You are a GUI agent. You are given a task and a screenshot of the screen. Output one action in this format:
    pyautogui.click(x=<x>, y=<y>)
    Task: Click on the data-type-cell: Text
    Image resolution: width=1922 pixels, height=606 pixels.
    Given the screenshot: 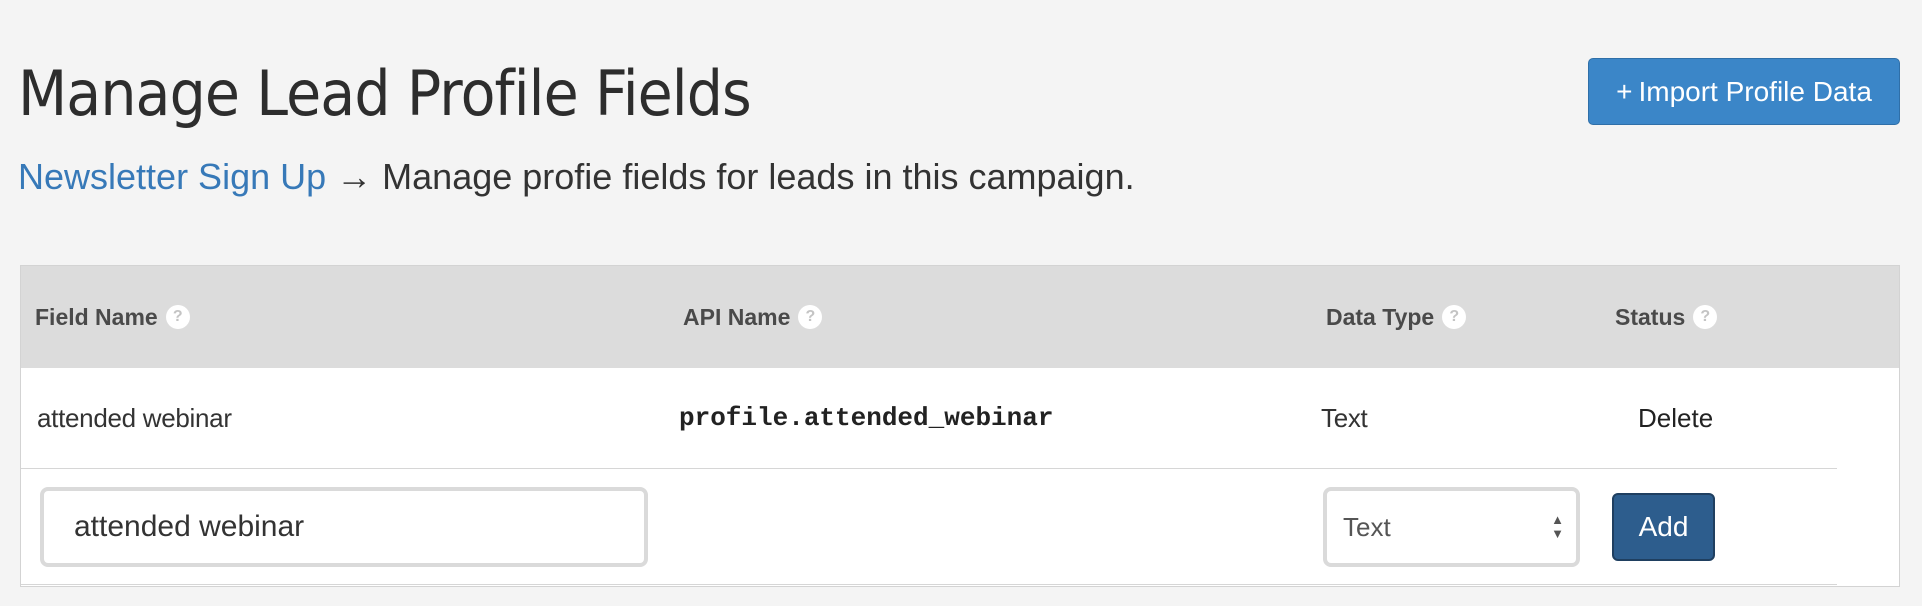 What is the action you would take?
    pyautogui.click(x=1344, y=417)
    